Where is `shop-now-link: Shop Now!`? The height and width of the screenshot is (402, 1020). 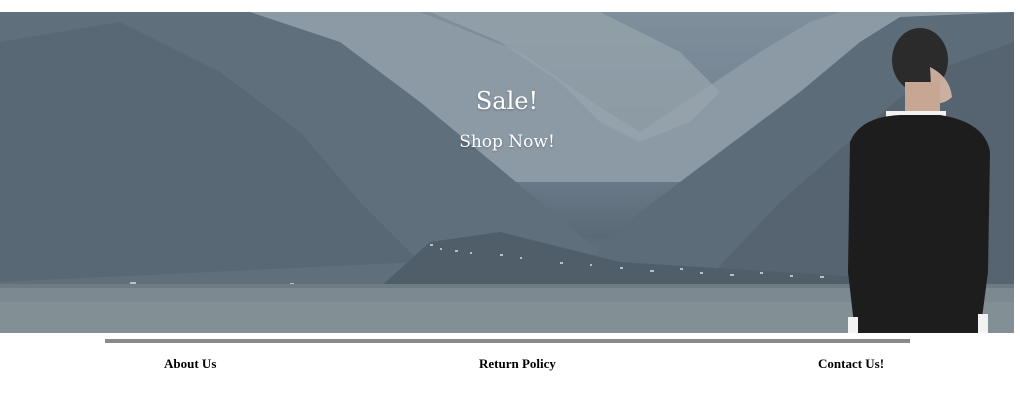
shop-now-link: Shop Now! is located at coordinates (507, 142).